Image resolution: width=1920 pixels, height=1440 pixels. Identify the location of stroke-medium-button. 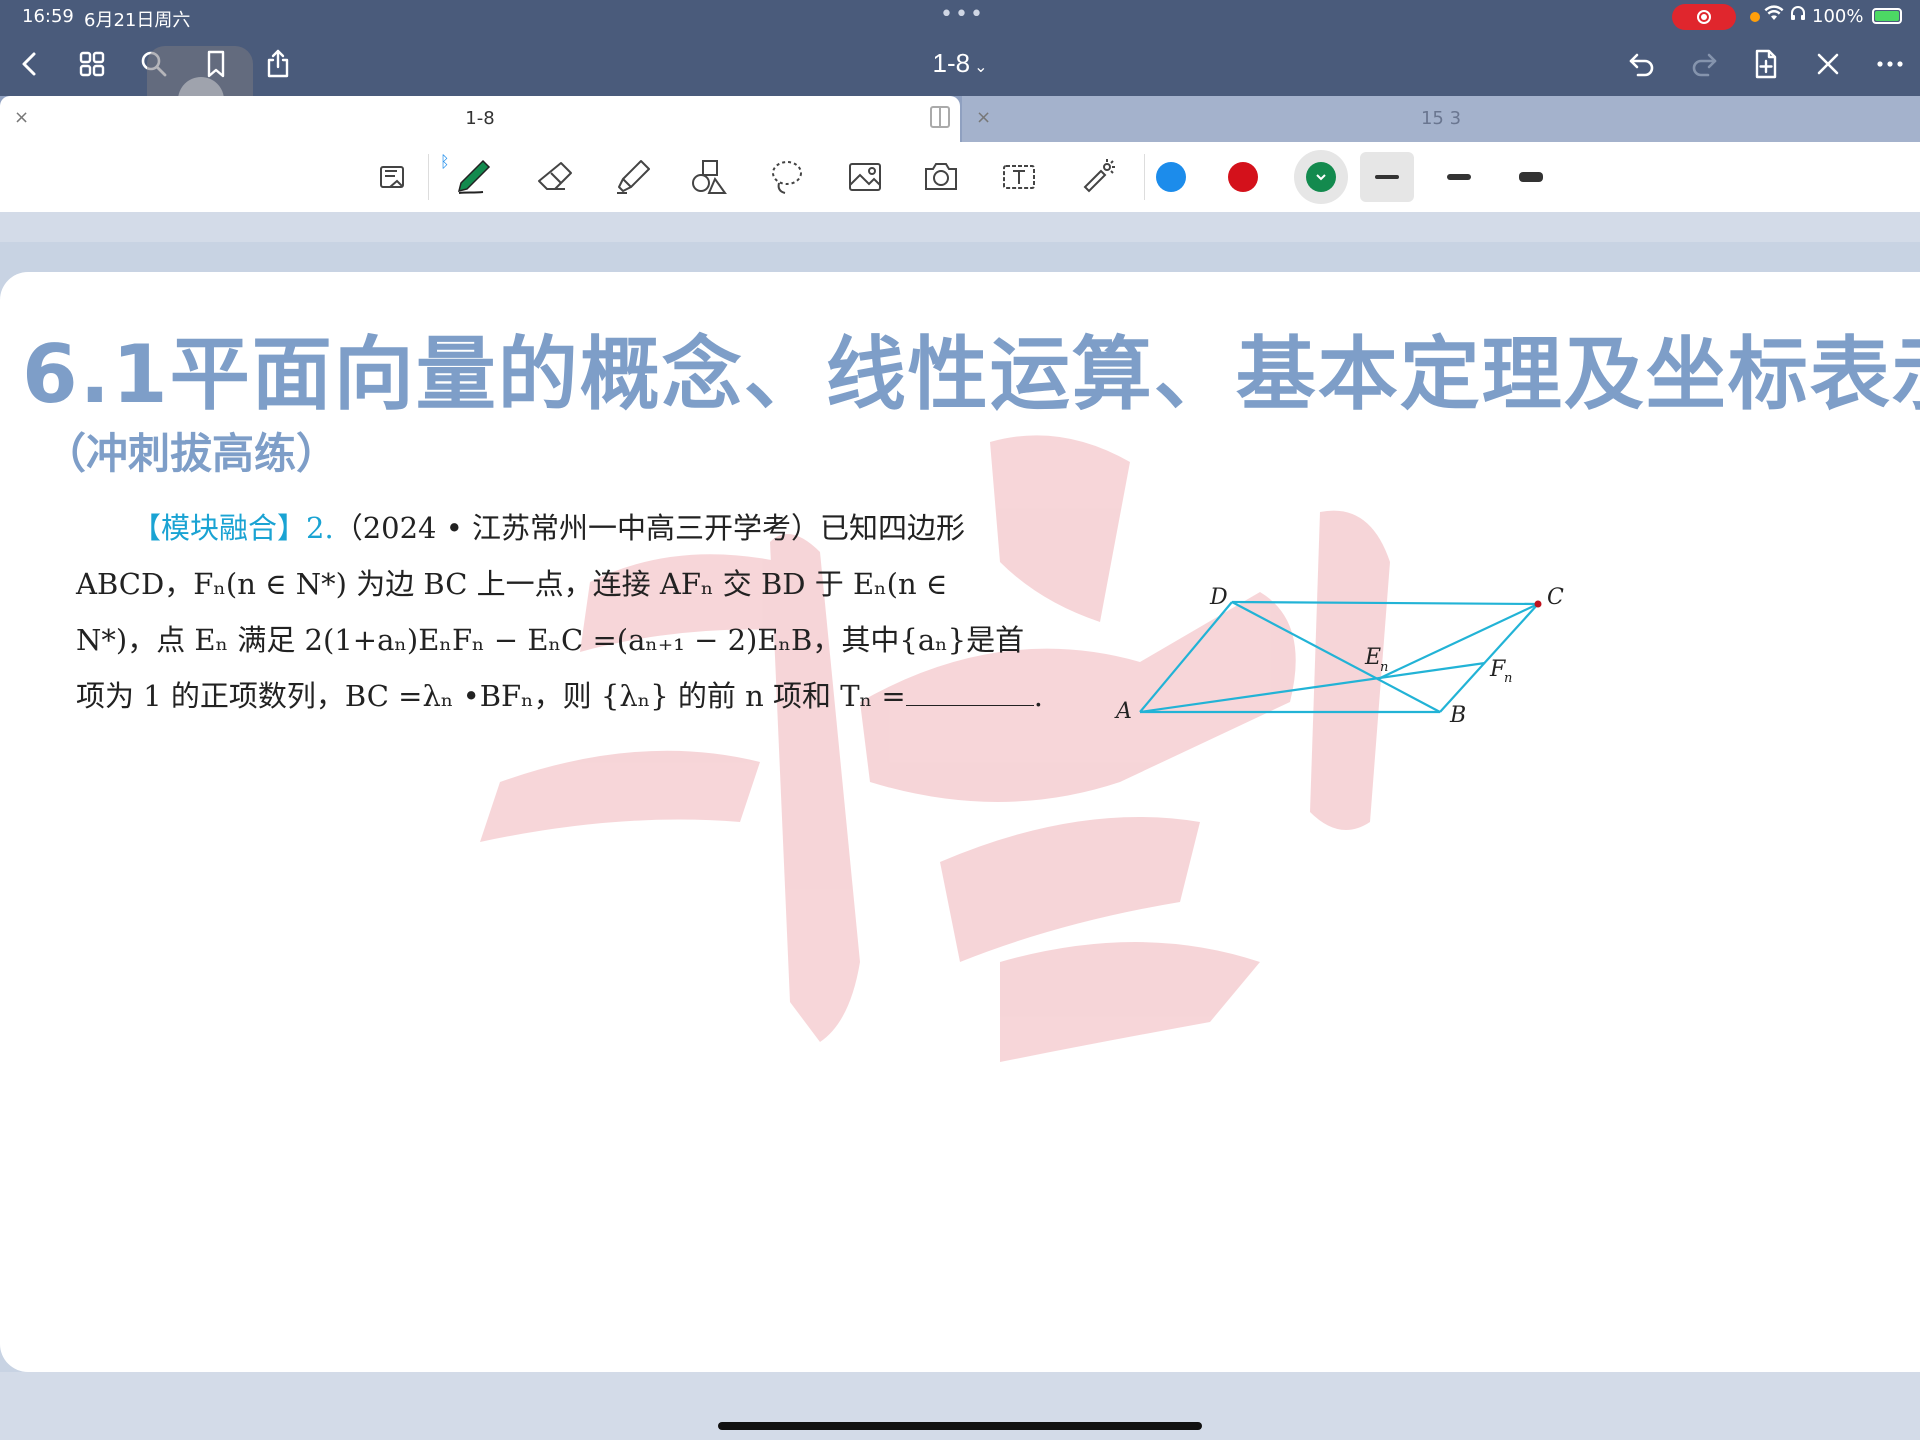
(1459, 177).